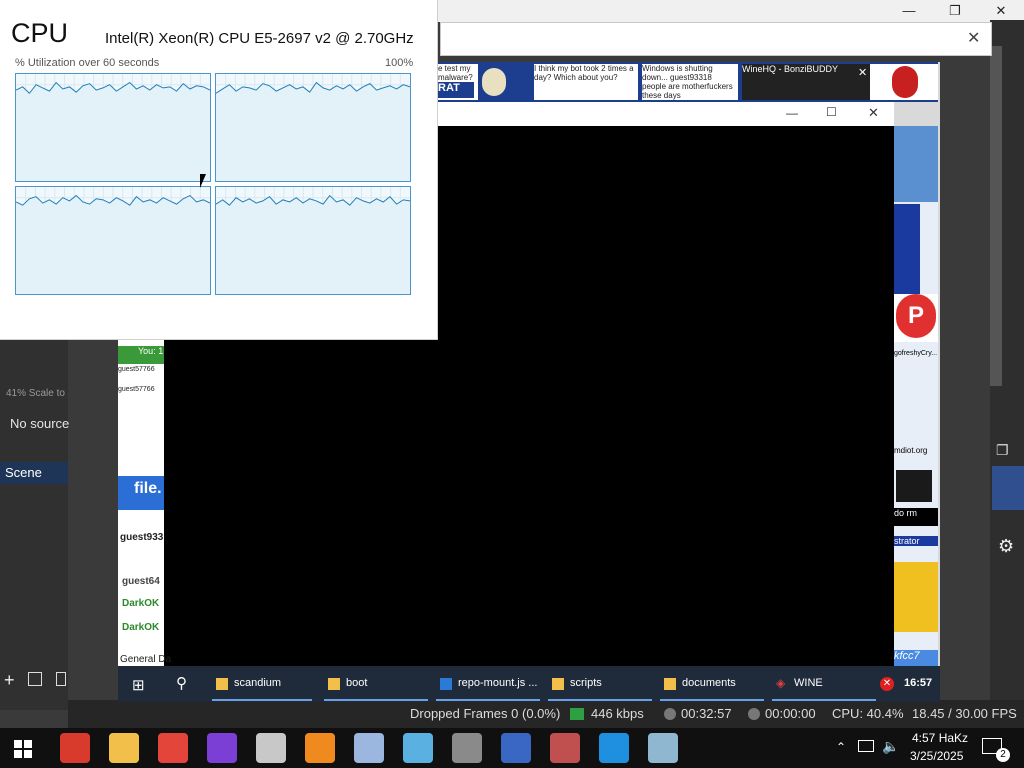 Image resolution: width=1024 pixels, height=768 pixels. I want to click on network-icon, so click(866, 746).